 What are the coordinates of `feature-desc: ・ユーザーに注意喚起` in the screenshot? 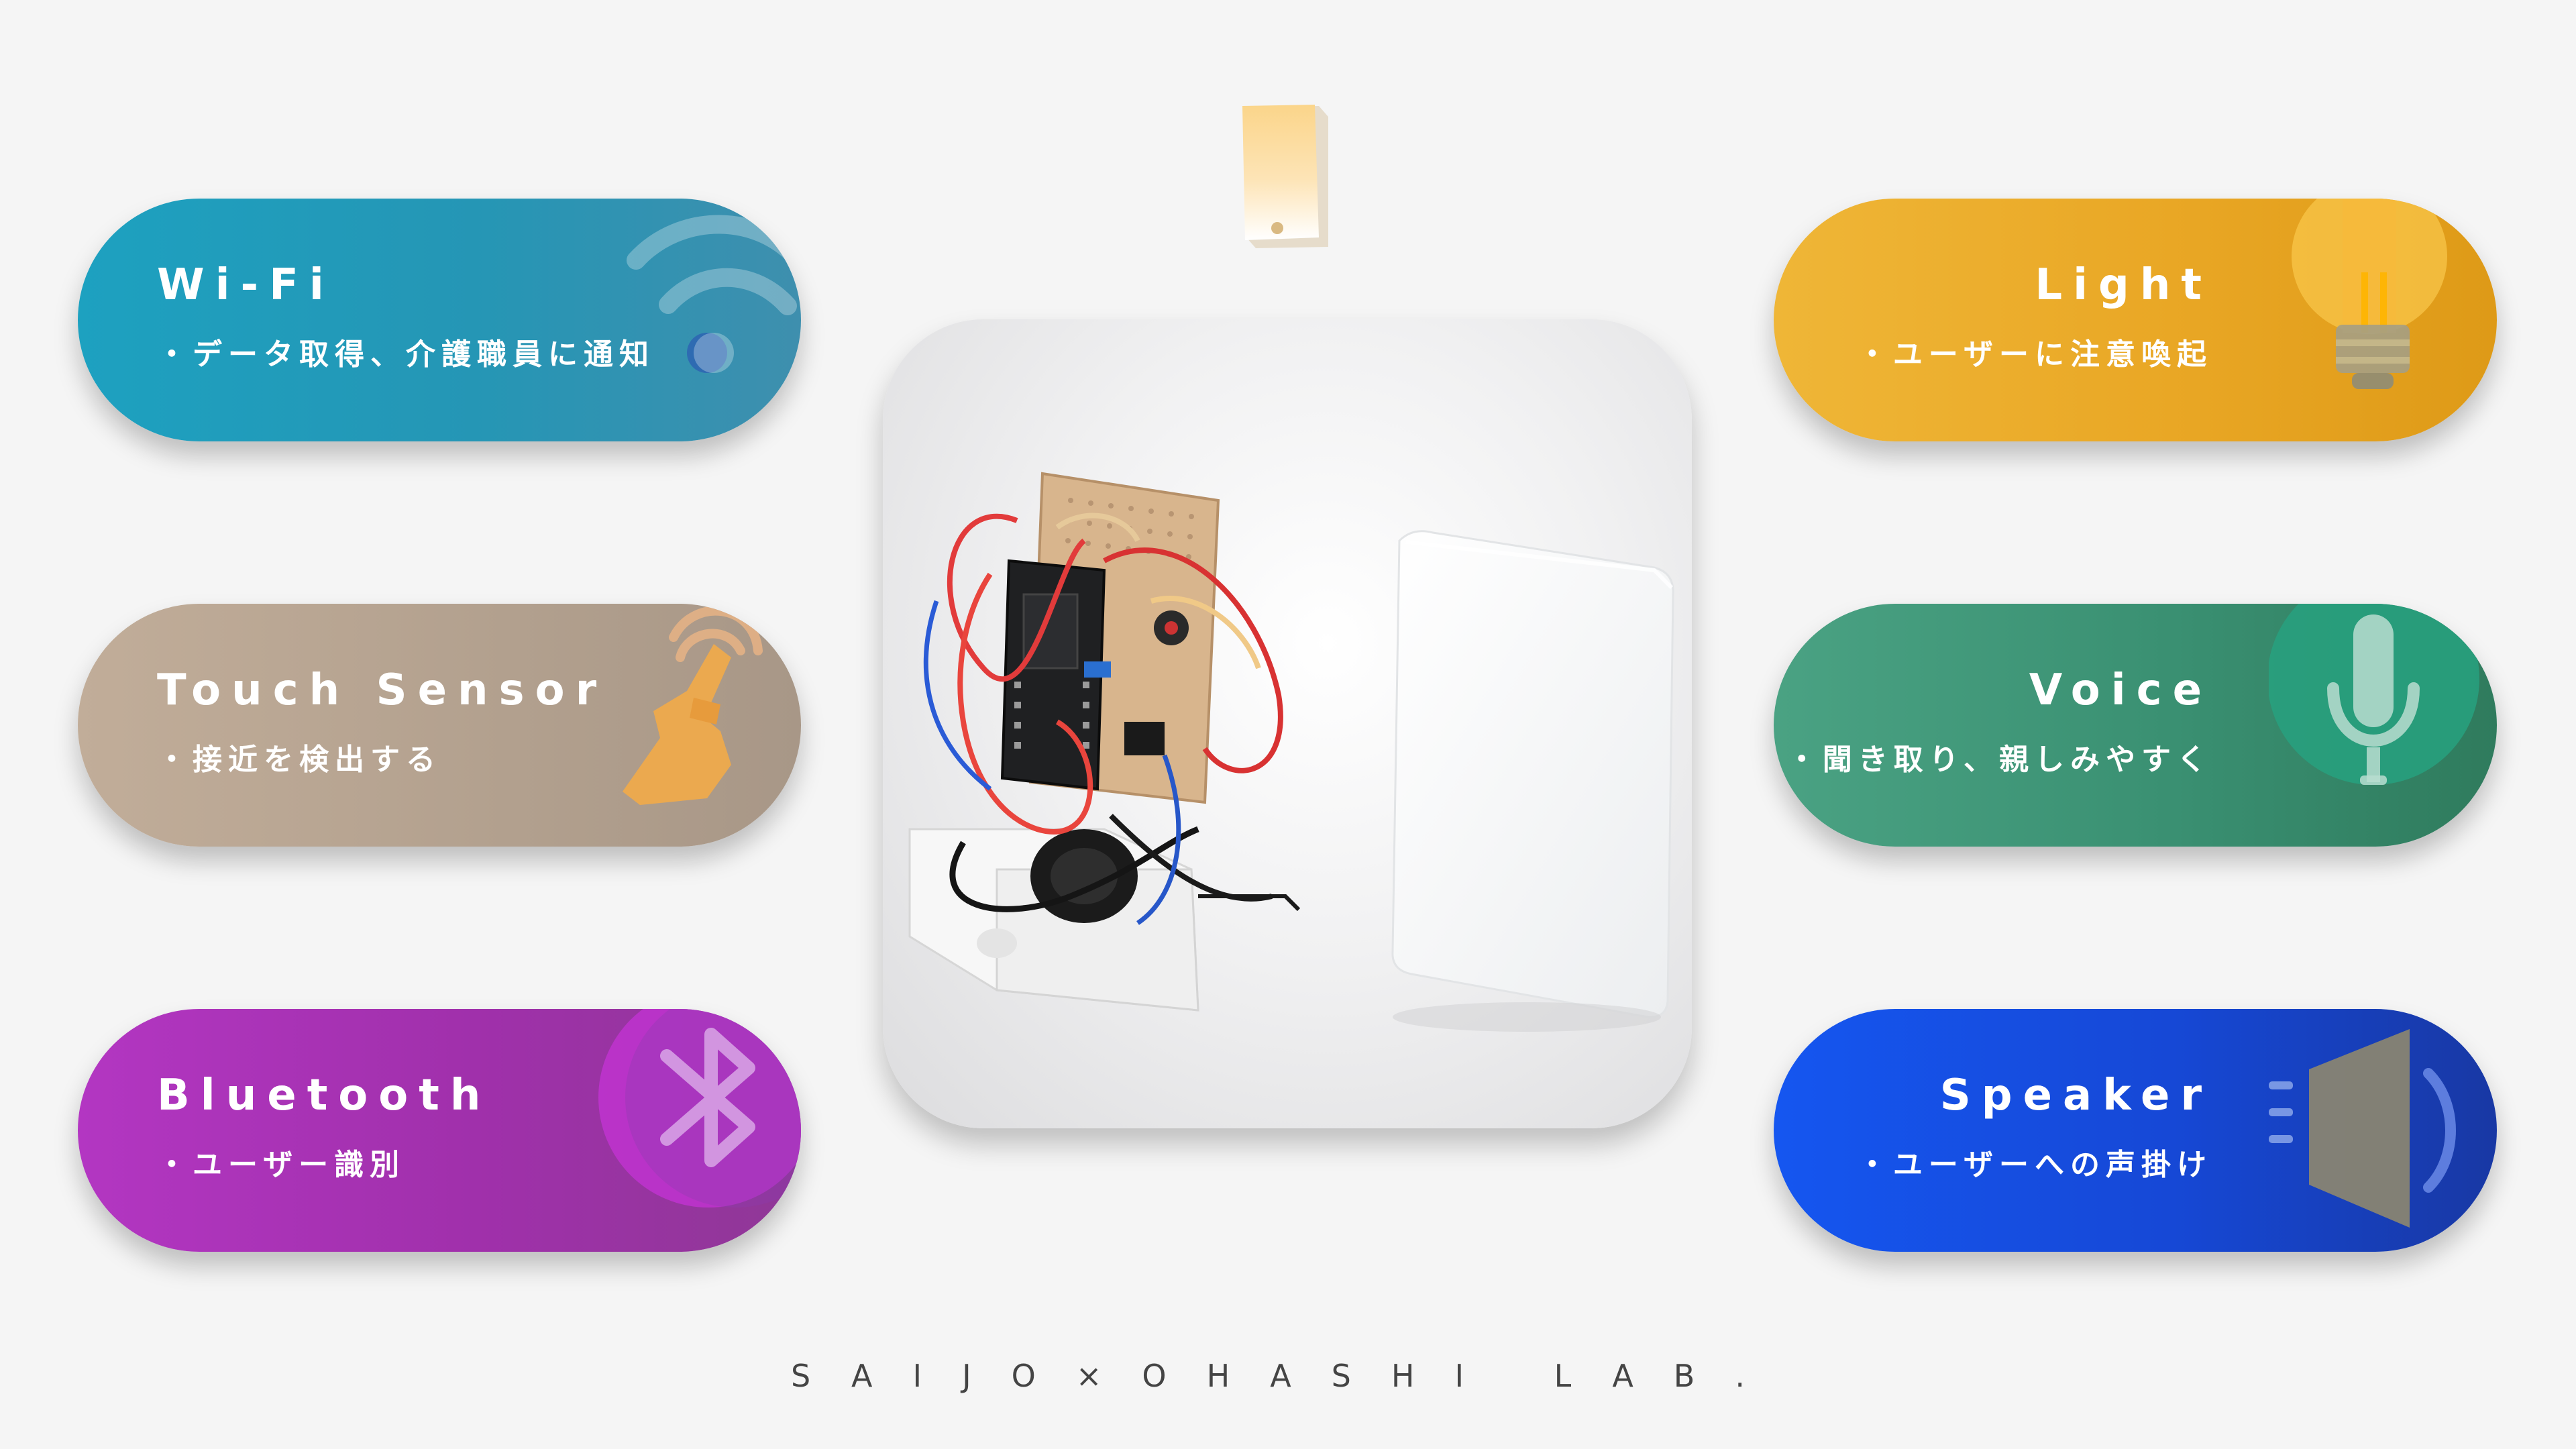 It's located at (2034, 354).